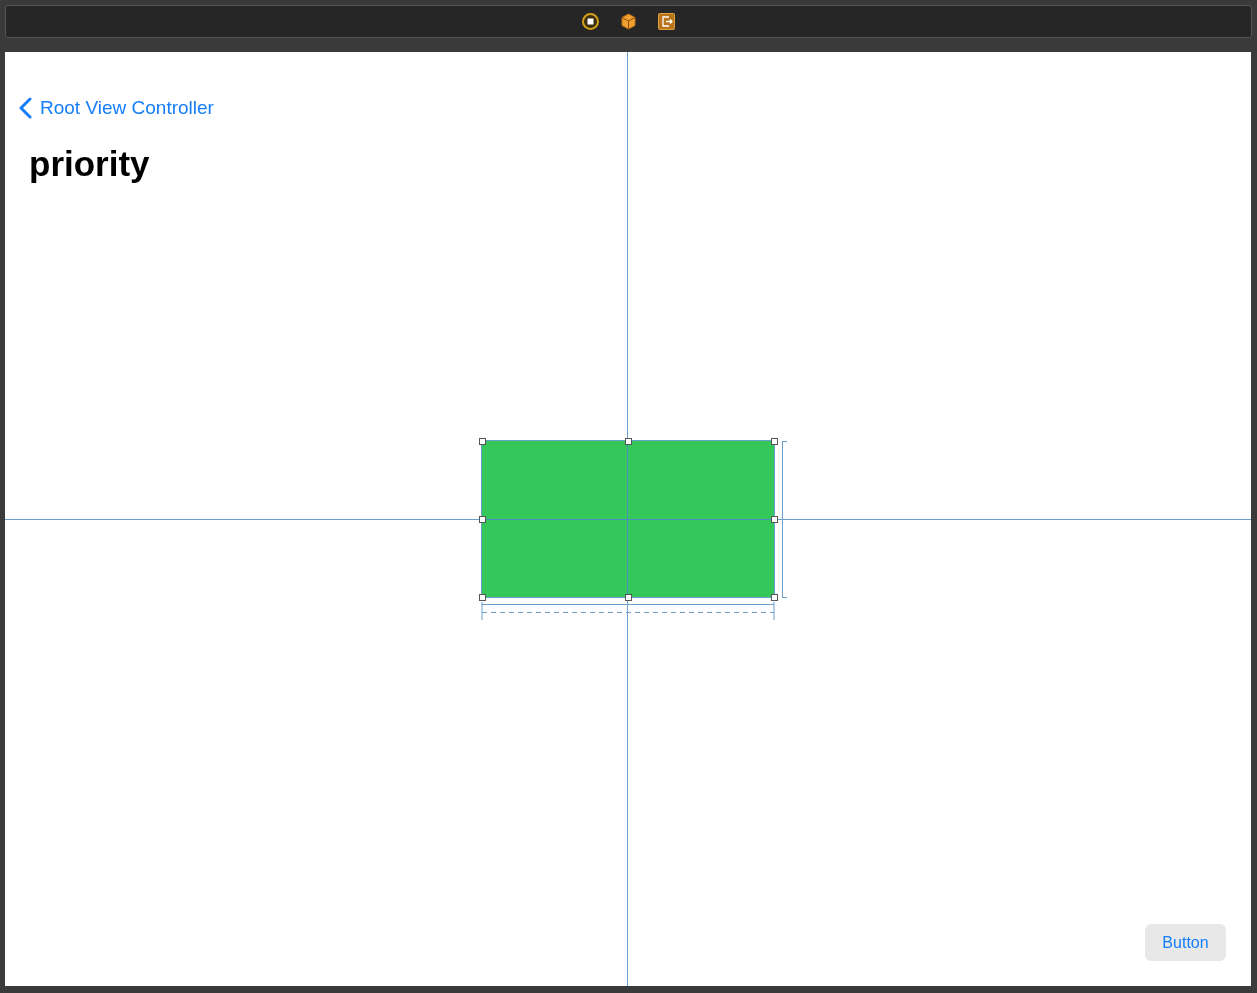 The width and height of the screenshot is (1257, 993). I want to click on exit-icon, so click(666, 21).